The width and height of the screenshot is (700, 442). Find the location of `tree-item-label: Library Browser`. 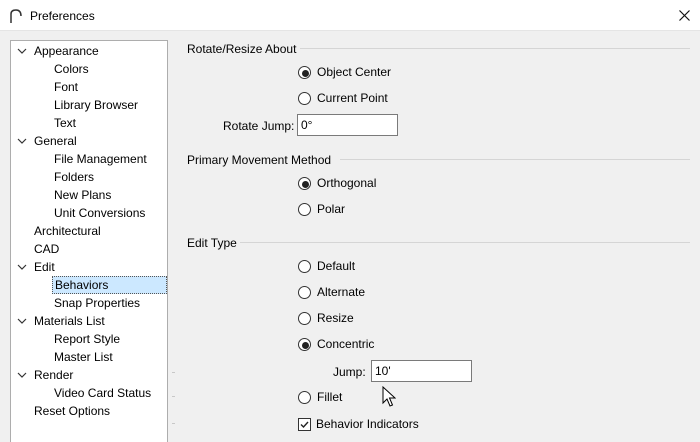

tree-item-label: Library Browser is located at coordinates (96, 105).